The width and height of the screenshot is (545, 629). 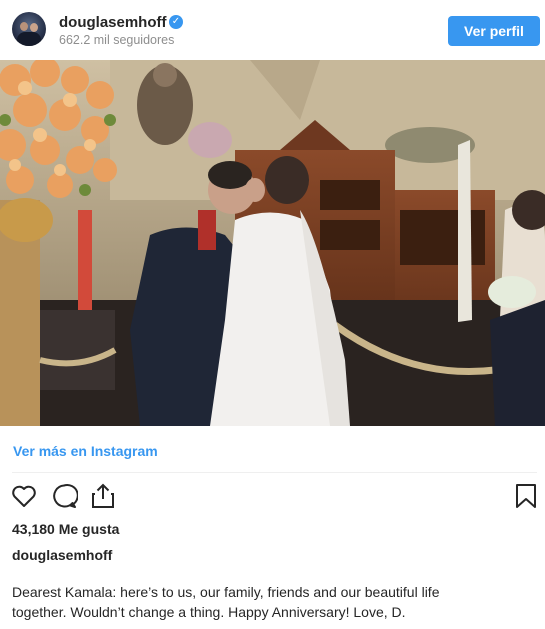 I want to click on view-more-on-instagram-link: Ver más en Instagram, so click(x=85, y=451).